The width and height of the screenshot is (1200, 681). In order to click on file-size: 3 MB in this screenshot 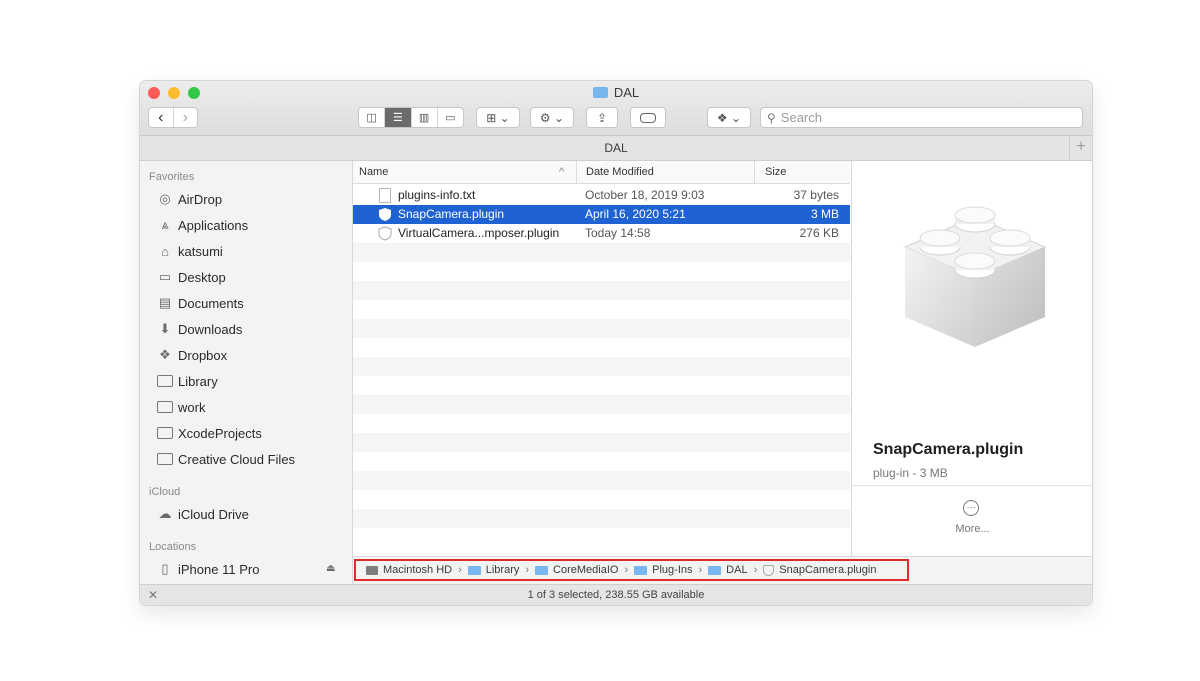, I will do `click(824, 214)`.